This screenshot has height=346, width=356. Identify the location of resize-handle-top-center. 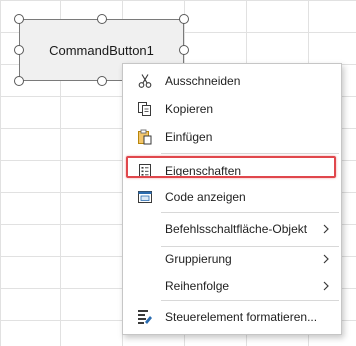
(102, 19).